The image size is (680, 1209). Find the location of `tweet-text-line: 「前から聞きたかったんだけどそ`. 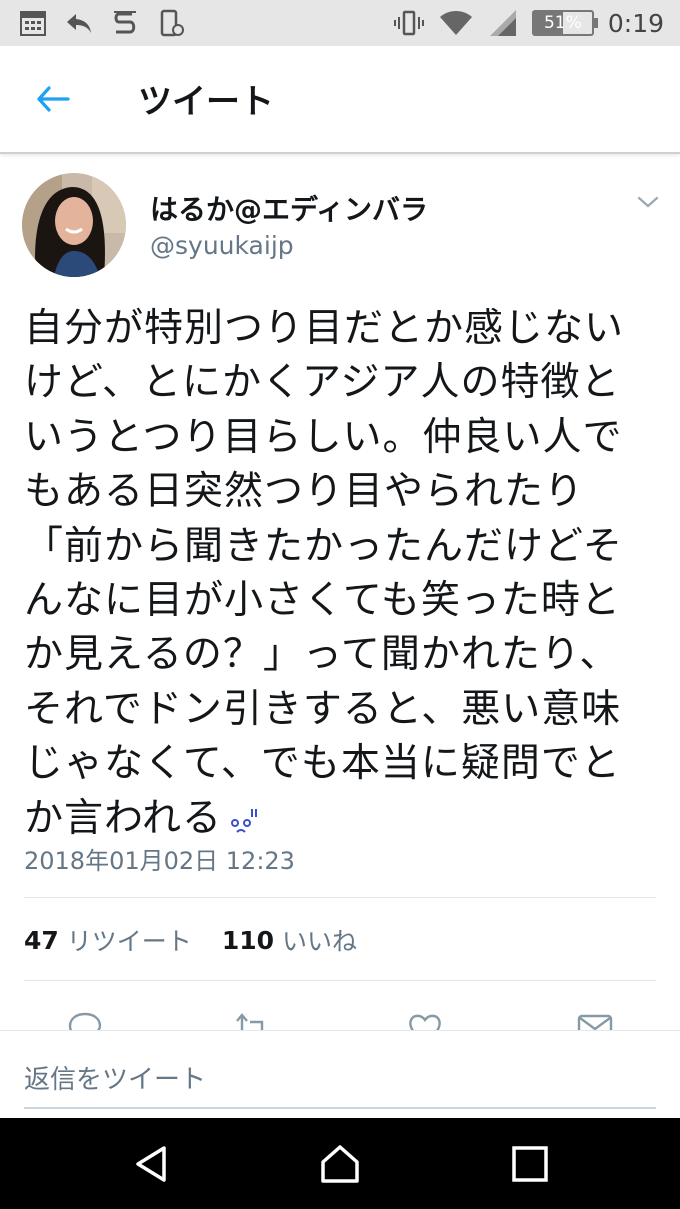

tweet-text-line: 「前から聞きたかったんだけどそ is located at coordinates (323, 546).